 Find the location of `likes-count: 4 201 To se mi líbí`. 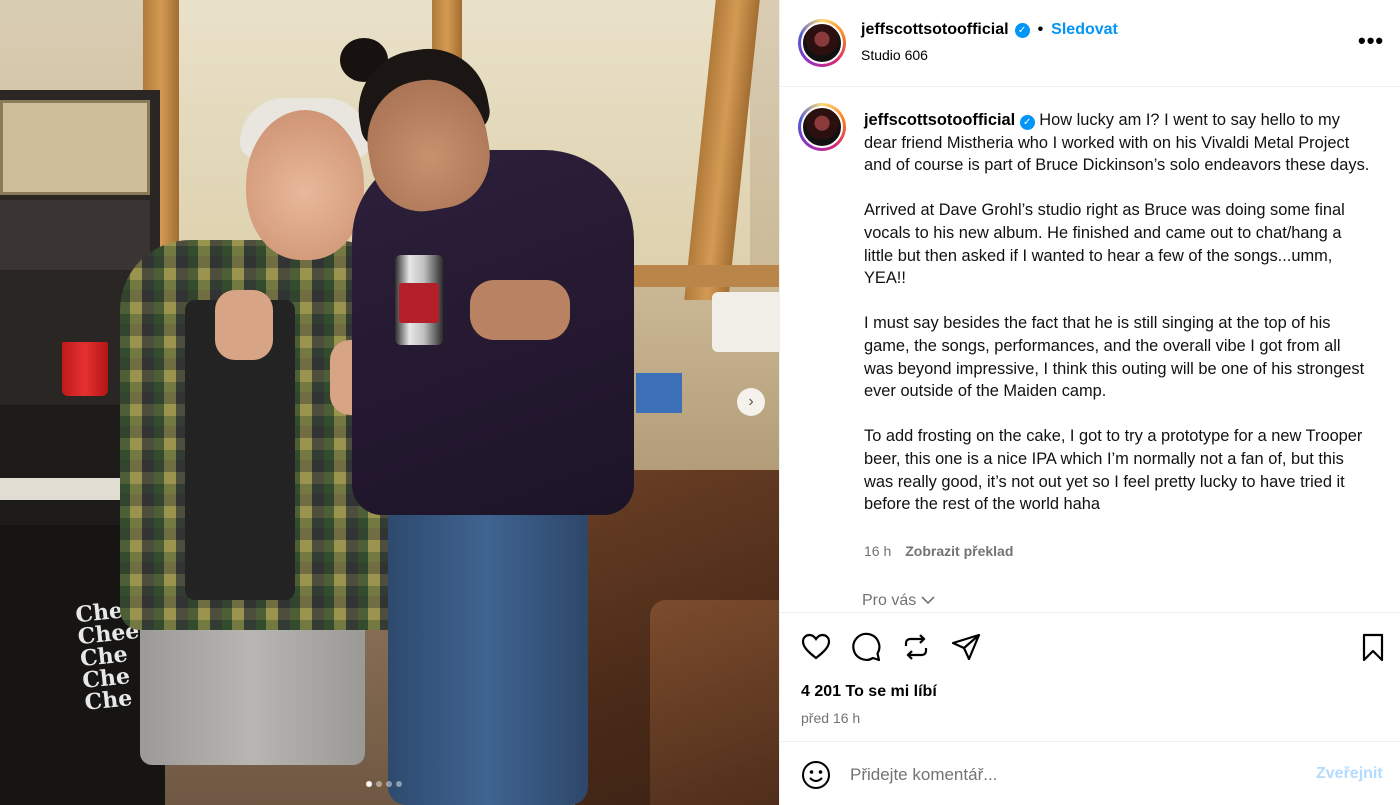

likes-count: 4 201 To se mi líbí is located at coordinates (869, 692).